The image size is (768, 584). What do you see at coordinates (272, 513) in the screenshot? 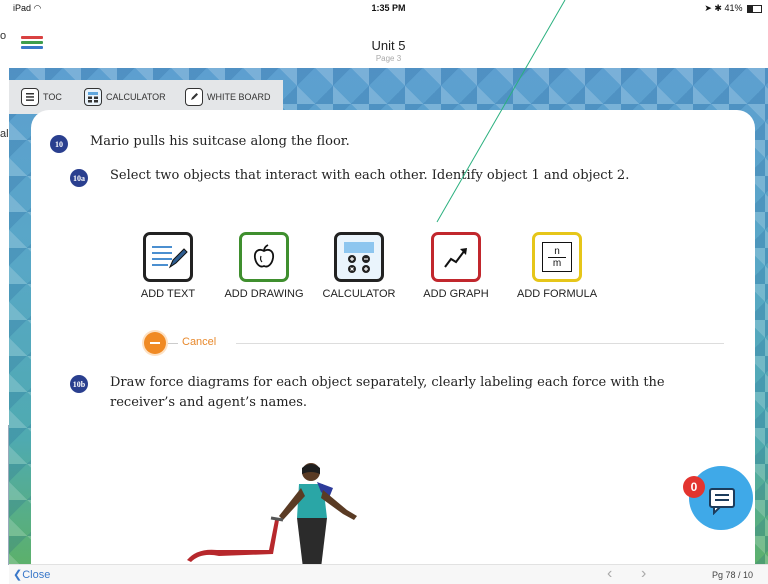
I see `mario-illustration` at bounding box center [272, 513].